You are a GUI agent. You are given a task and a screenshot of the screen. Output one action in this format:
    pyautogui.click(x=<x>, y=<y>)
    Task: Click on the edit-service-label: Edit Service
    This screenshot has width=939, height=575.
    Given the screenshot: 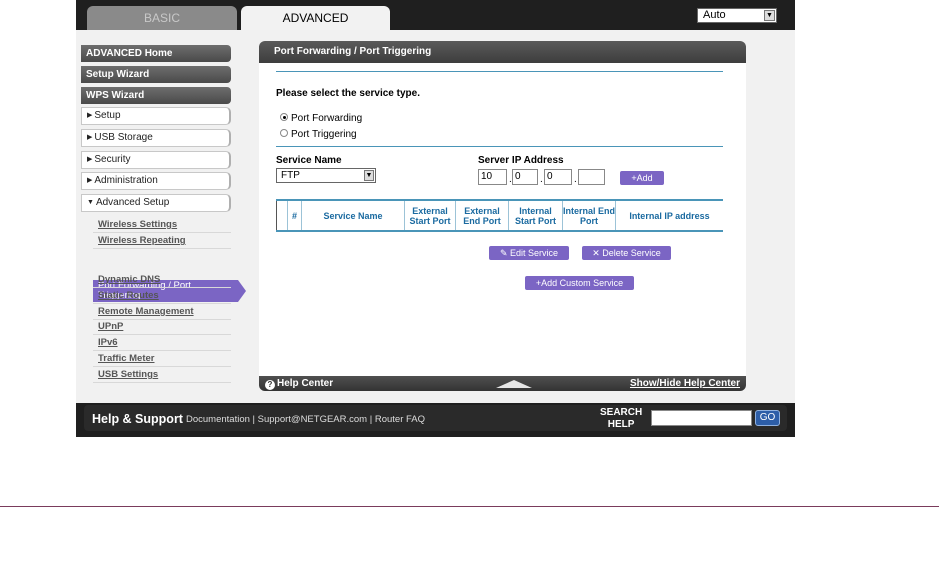 What is the action you would take?
    pyautogui.click(x=534, y=253)
    